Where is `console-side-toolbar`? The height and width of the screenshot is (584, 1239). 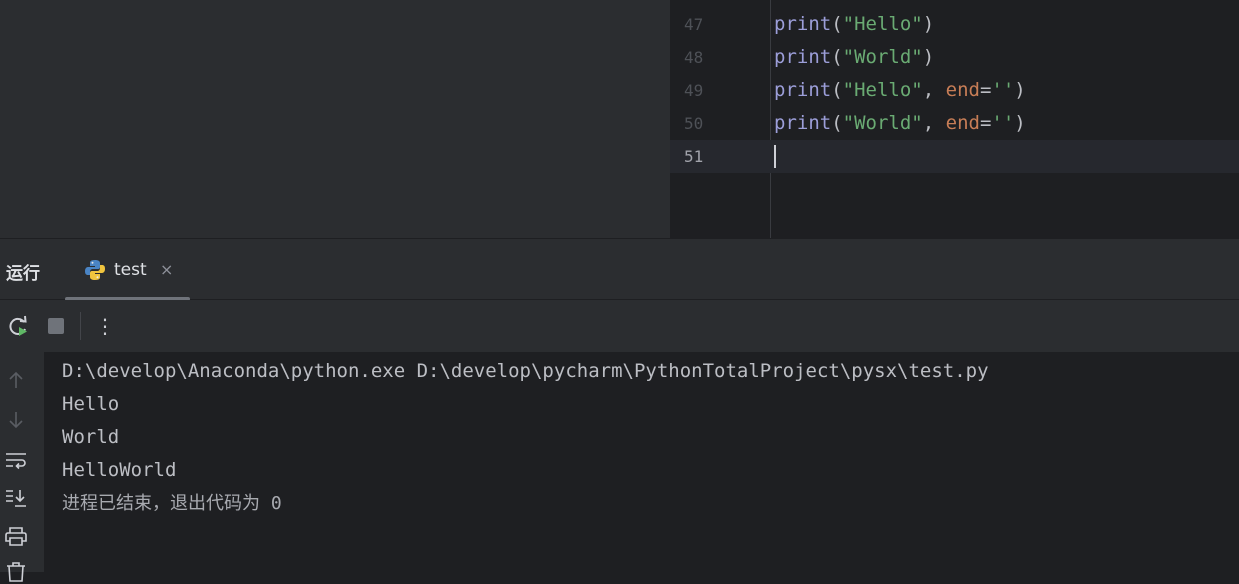 console-side-toolbar is located at coordinates (22, 467).